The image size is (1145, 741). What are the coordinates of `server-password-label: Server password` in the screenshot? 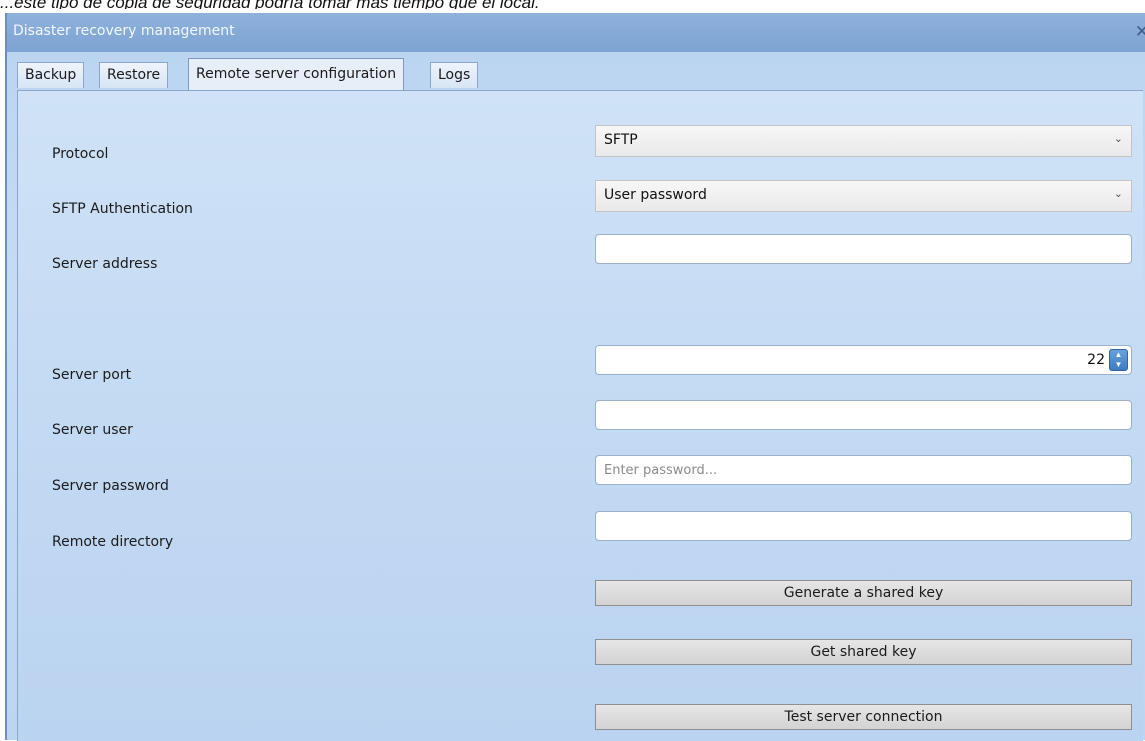 It's located at (110, 486).